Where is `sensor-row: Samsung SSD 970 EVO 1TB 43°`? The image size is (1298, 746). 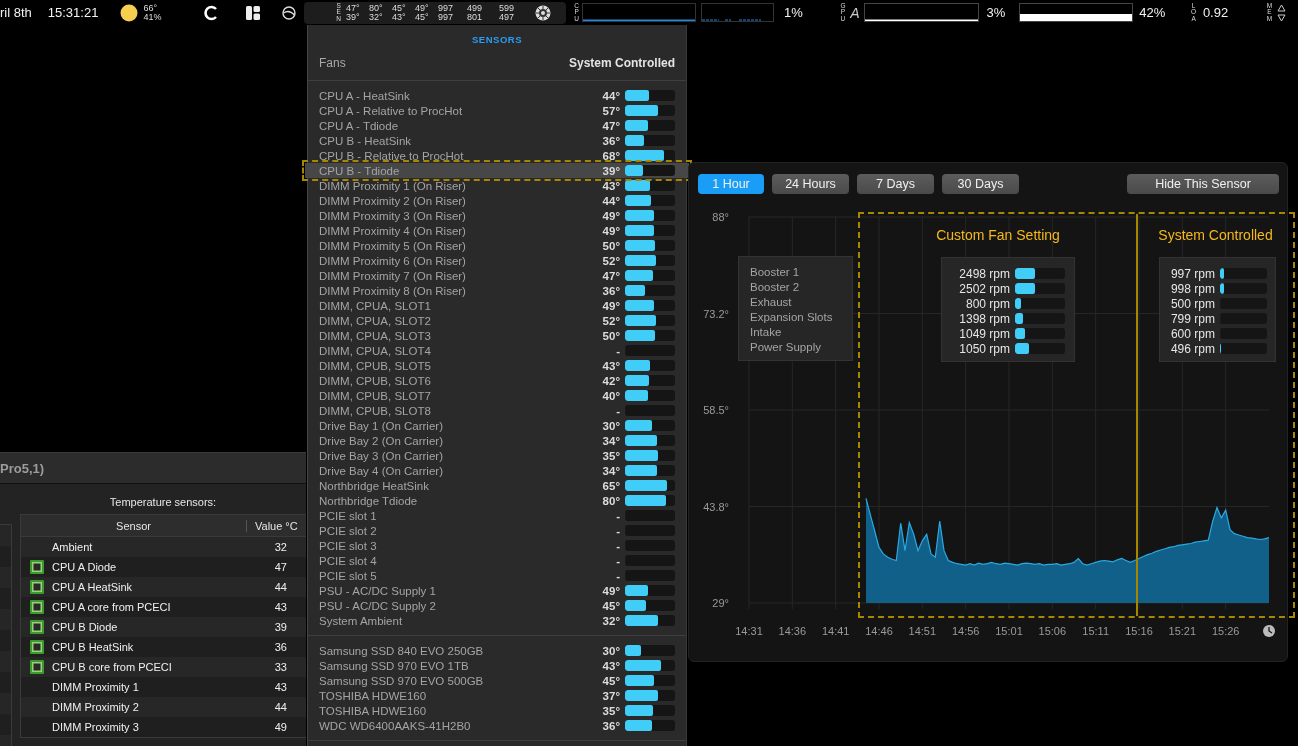 sensor-row: Samsung SSD 970 EVO 1TB 43° is located at coordinates (497, 665).